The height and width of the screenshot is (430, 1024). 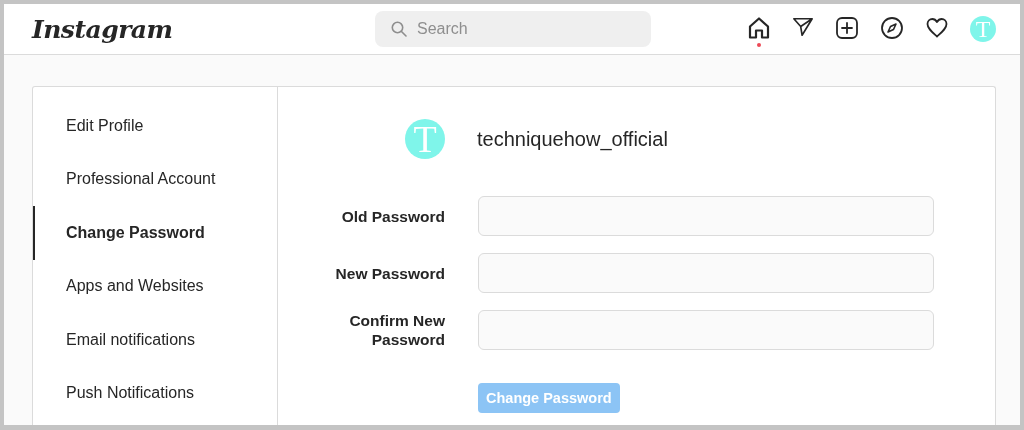 I want to click on profile-avatar: T, so click(x=425, y=139).